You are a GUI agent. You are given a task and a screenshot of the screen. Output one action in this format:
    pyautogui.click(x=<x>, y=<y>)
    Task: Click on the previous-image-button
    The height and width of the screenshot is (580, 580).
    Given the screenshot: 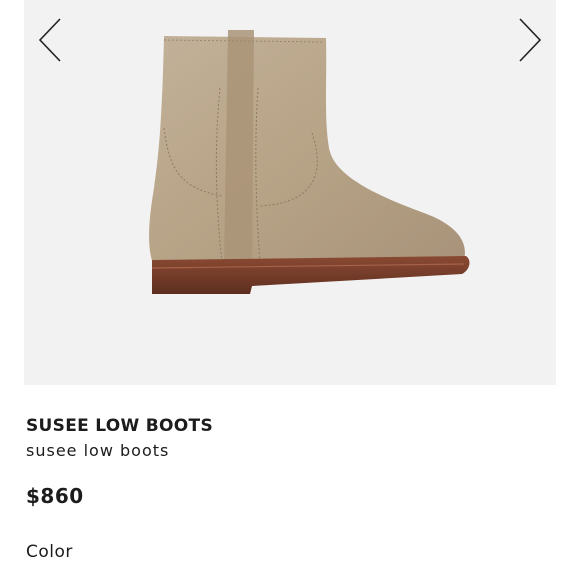 What is the action you would take?
    pyautogui.click(x=50, y=40)
    